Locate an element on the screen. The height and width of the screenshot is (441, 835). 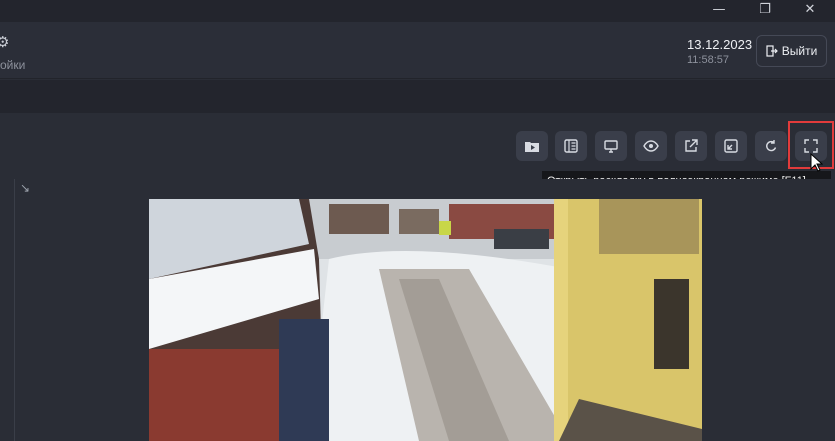
current-time: 11:58:57 is located at coordinates (708, 60).